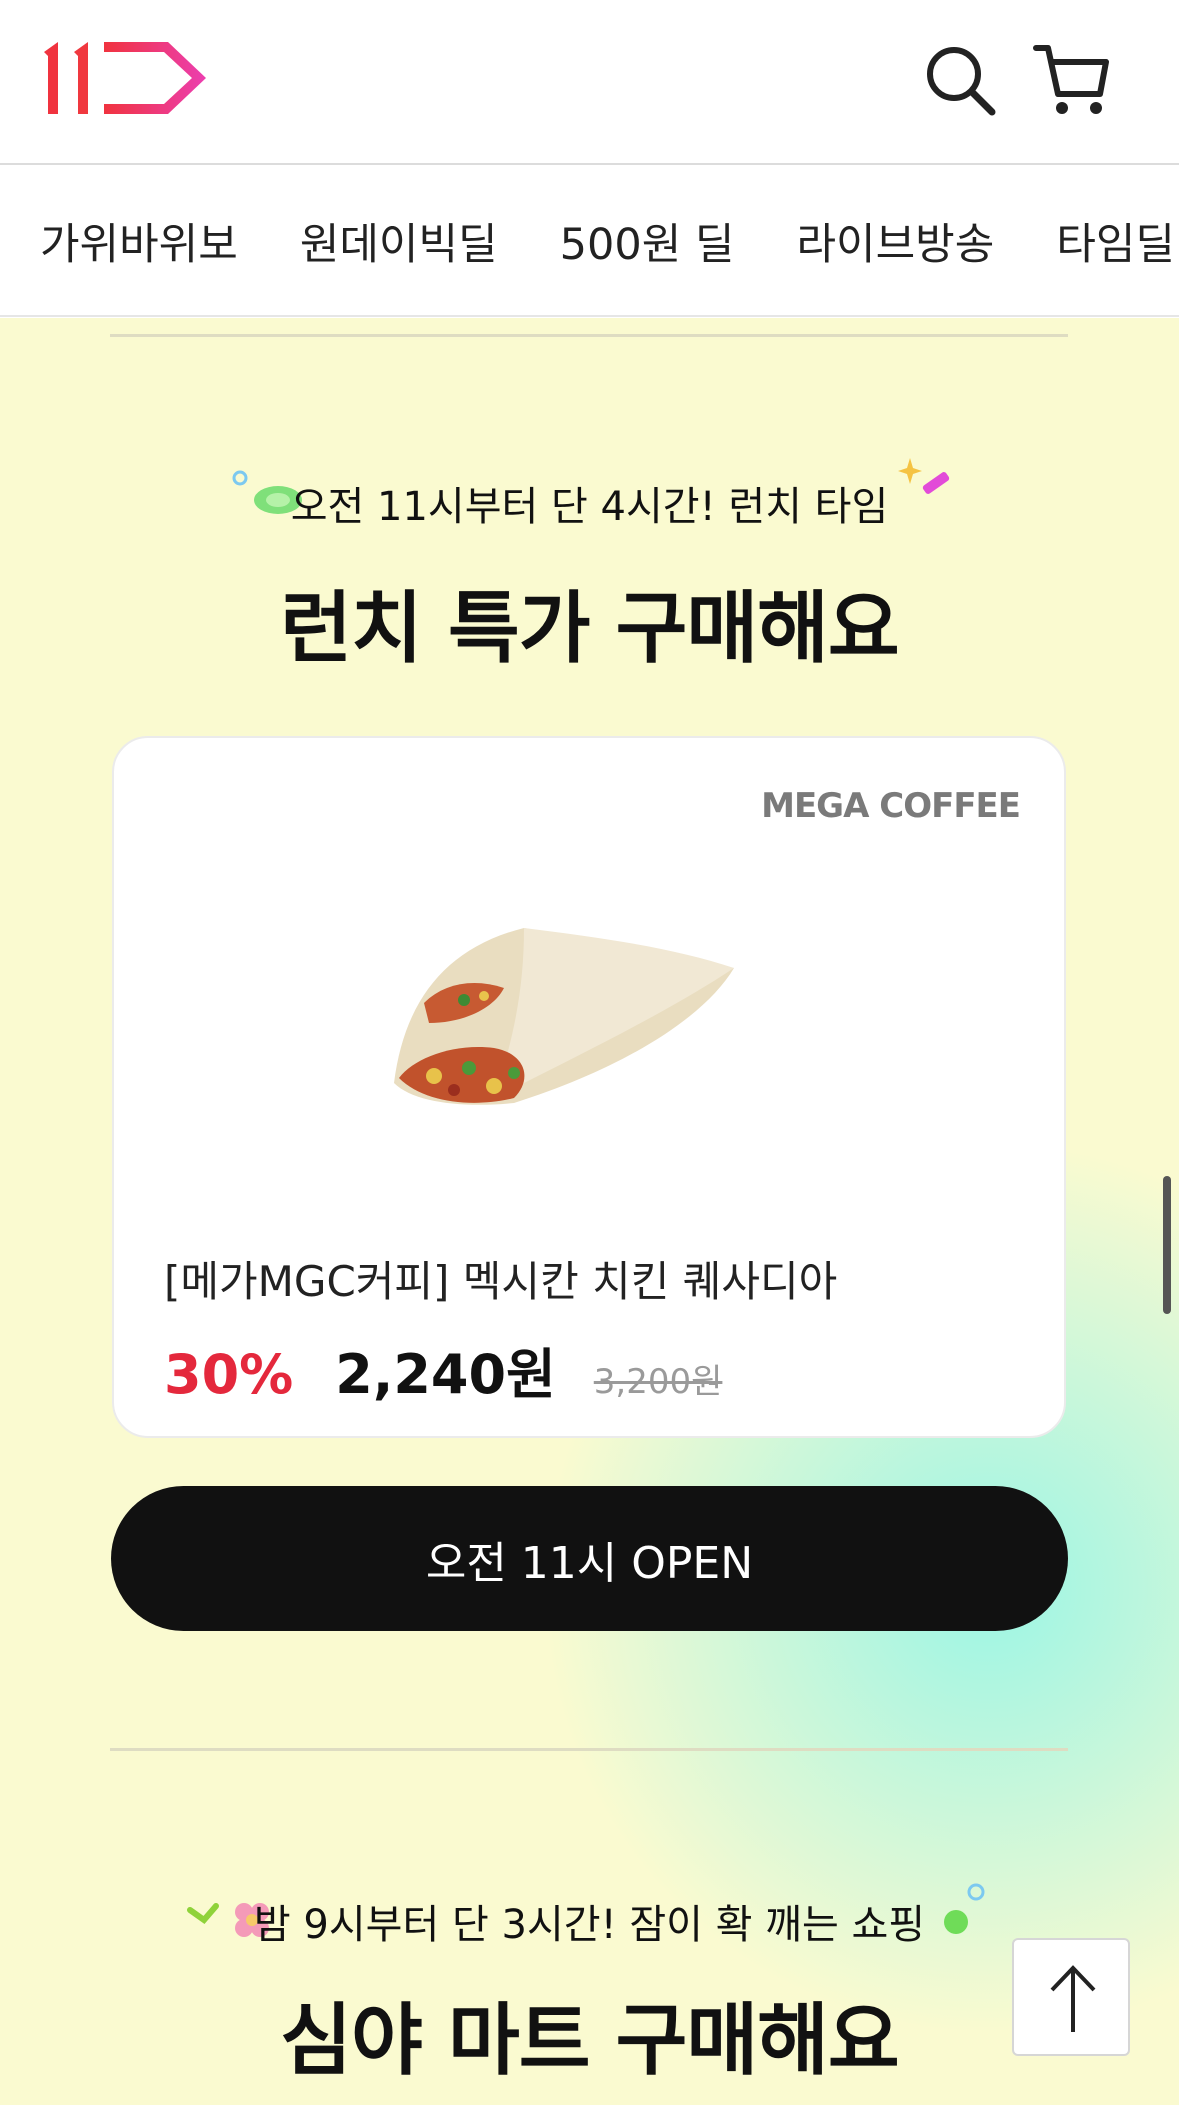 This screenshot has width=1179, height=2105. Describe the element at coordinates (589, 1925) in the screenshot. I see `night-subtitle: 밤 9시부터 단 3시간! 잠이 확 깨는 쇼핑` at that location.